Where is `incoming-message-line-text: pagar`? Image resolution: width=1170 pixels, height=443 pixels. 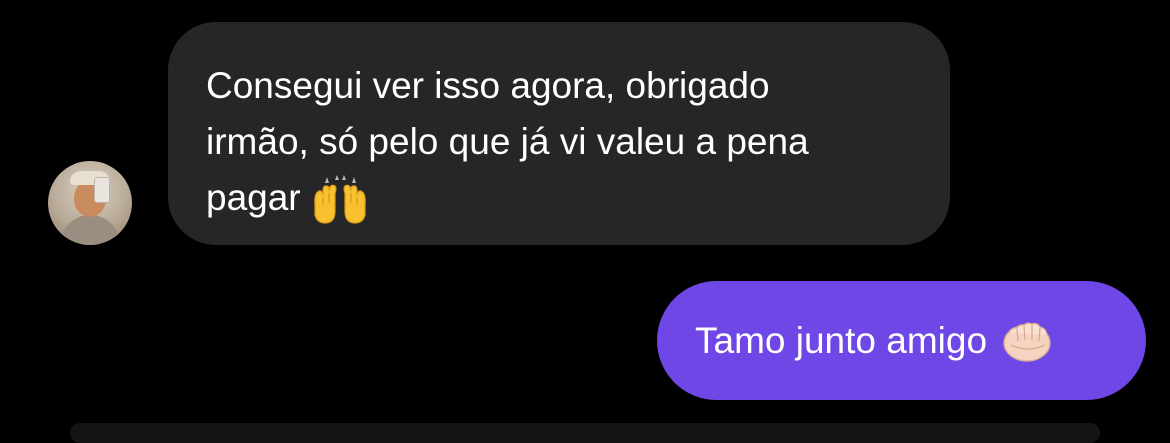 incoming-message-line-text: pagar is located at coordinates (253, 197).